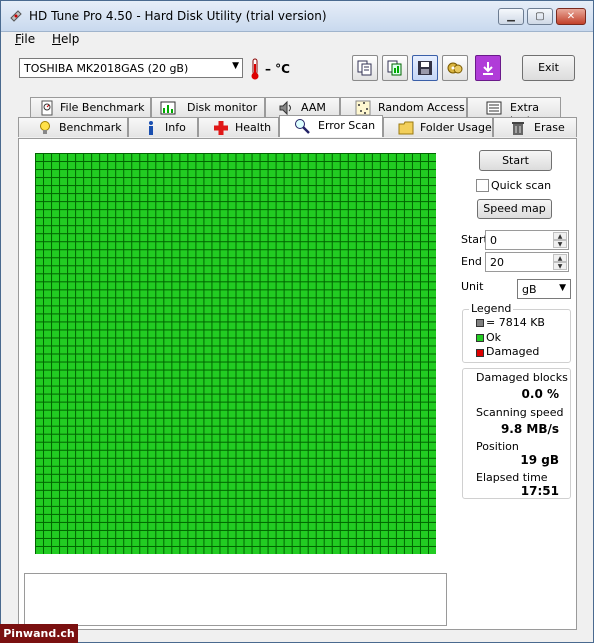 This screenshot has width=594, height=643. I want to click on copy-text-button, so click(365, 68).